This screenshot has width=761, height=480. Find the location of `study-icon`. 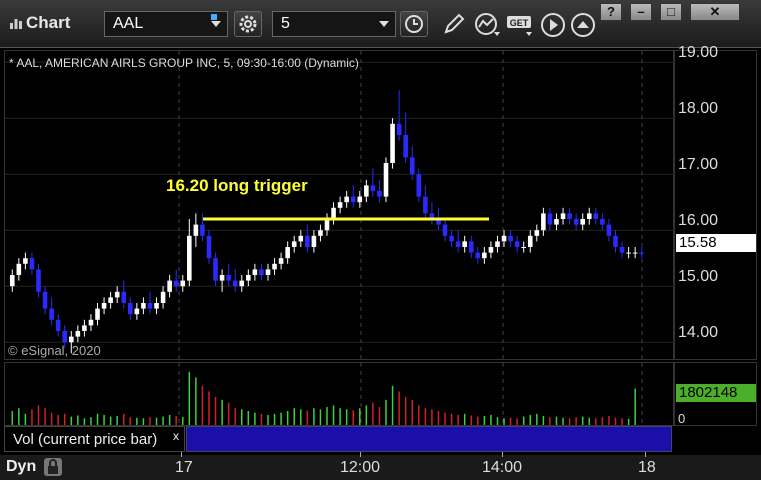

study-icon is located at coordinates (488, 25).